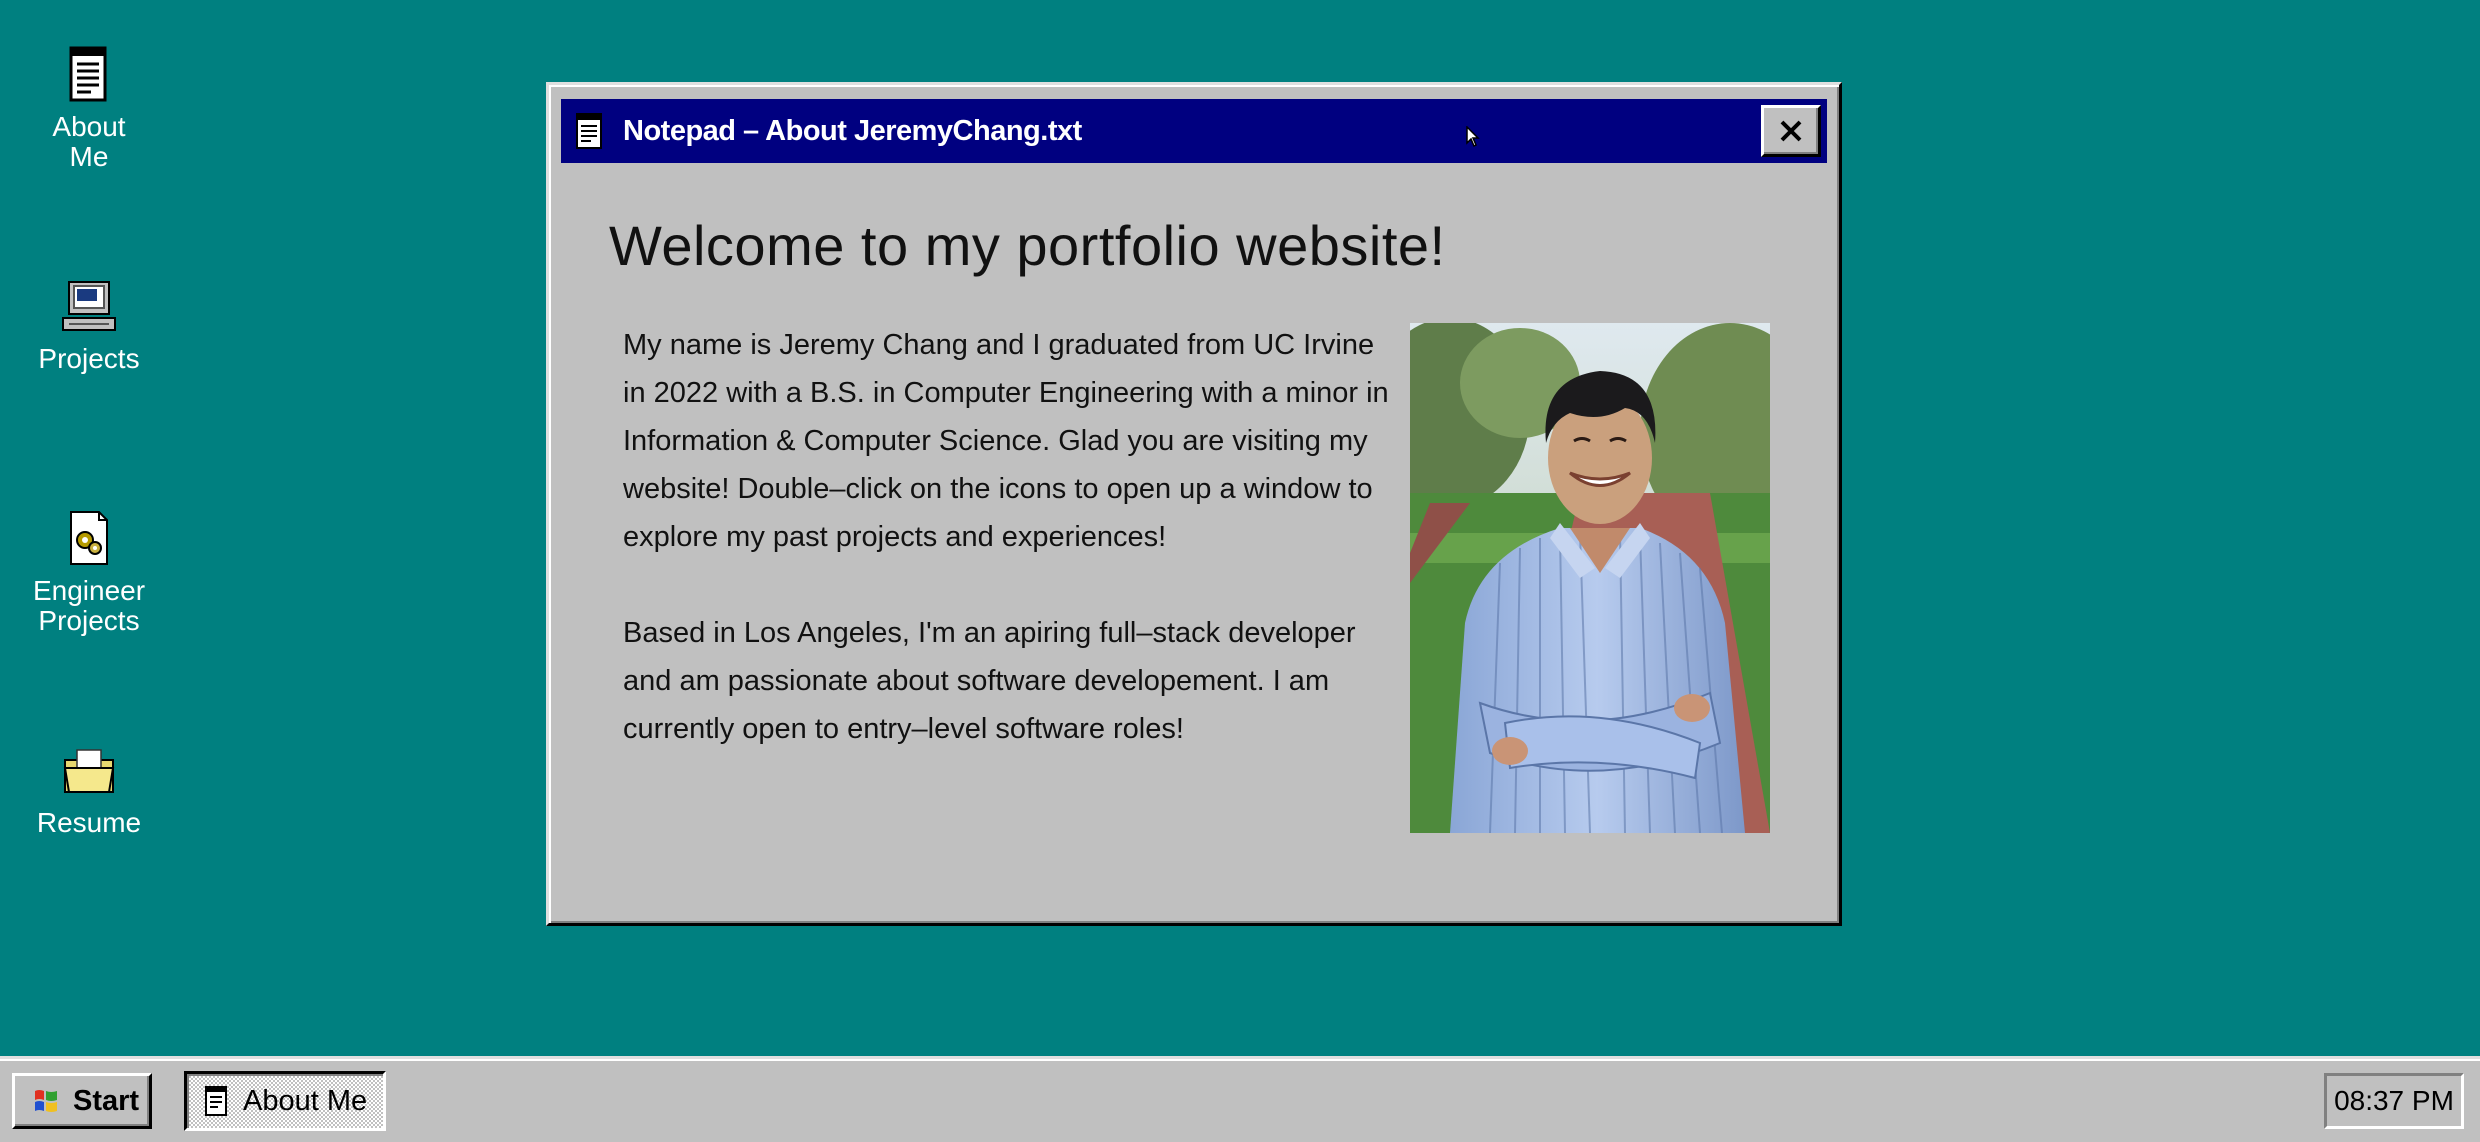  I want to click on windows-logo-icon, so click(46, 1101).